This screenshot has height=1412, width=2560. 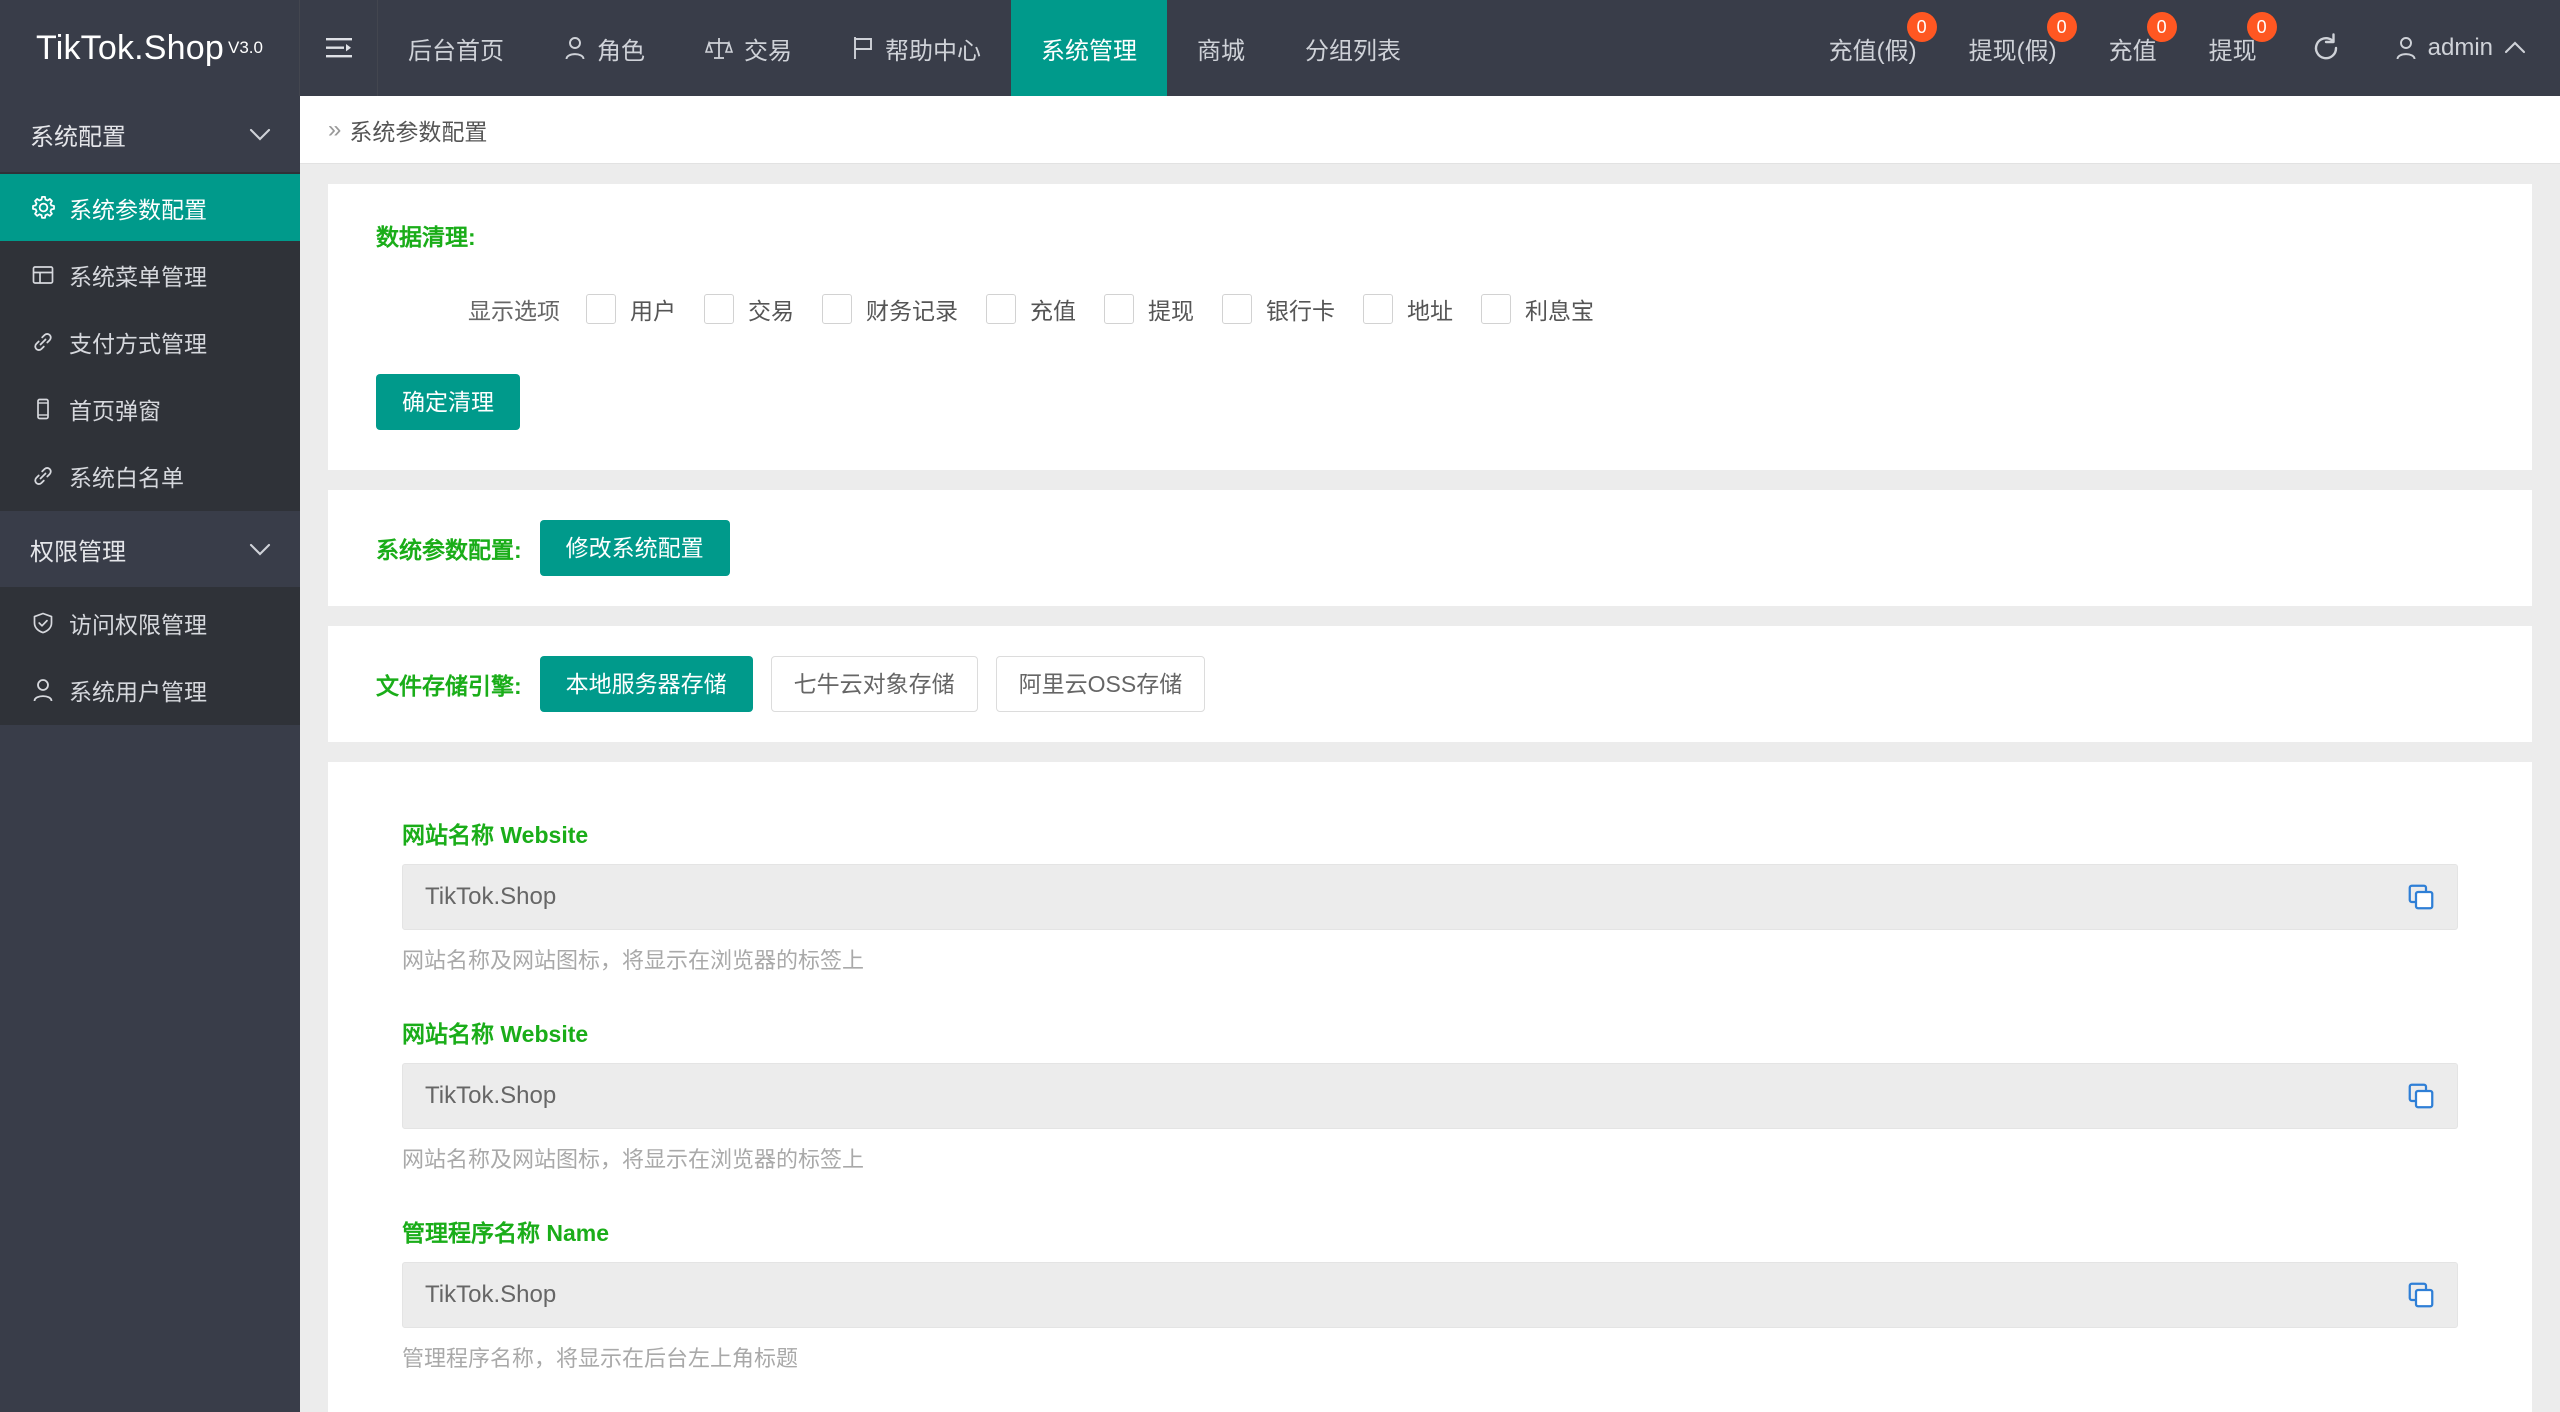 What do you see at coordinates (2460, 47) in the screenshot?
I see `user-menu-name: admin` at bounding box center [2460, 47].